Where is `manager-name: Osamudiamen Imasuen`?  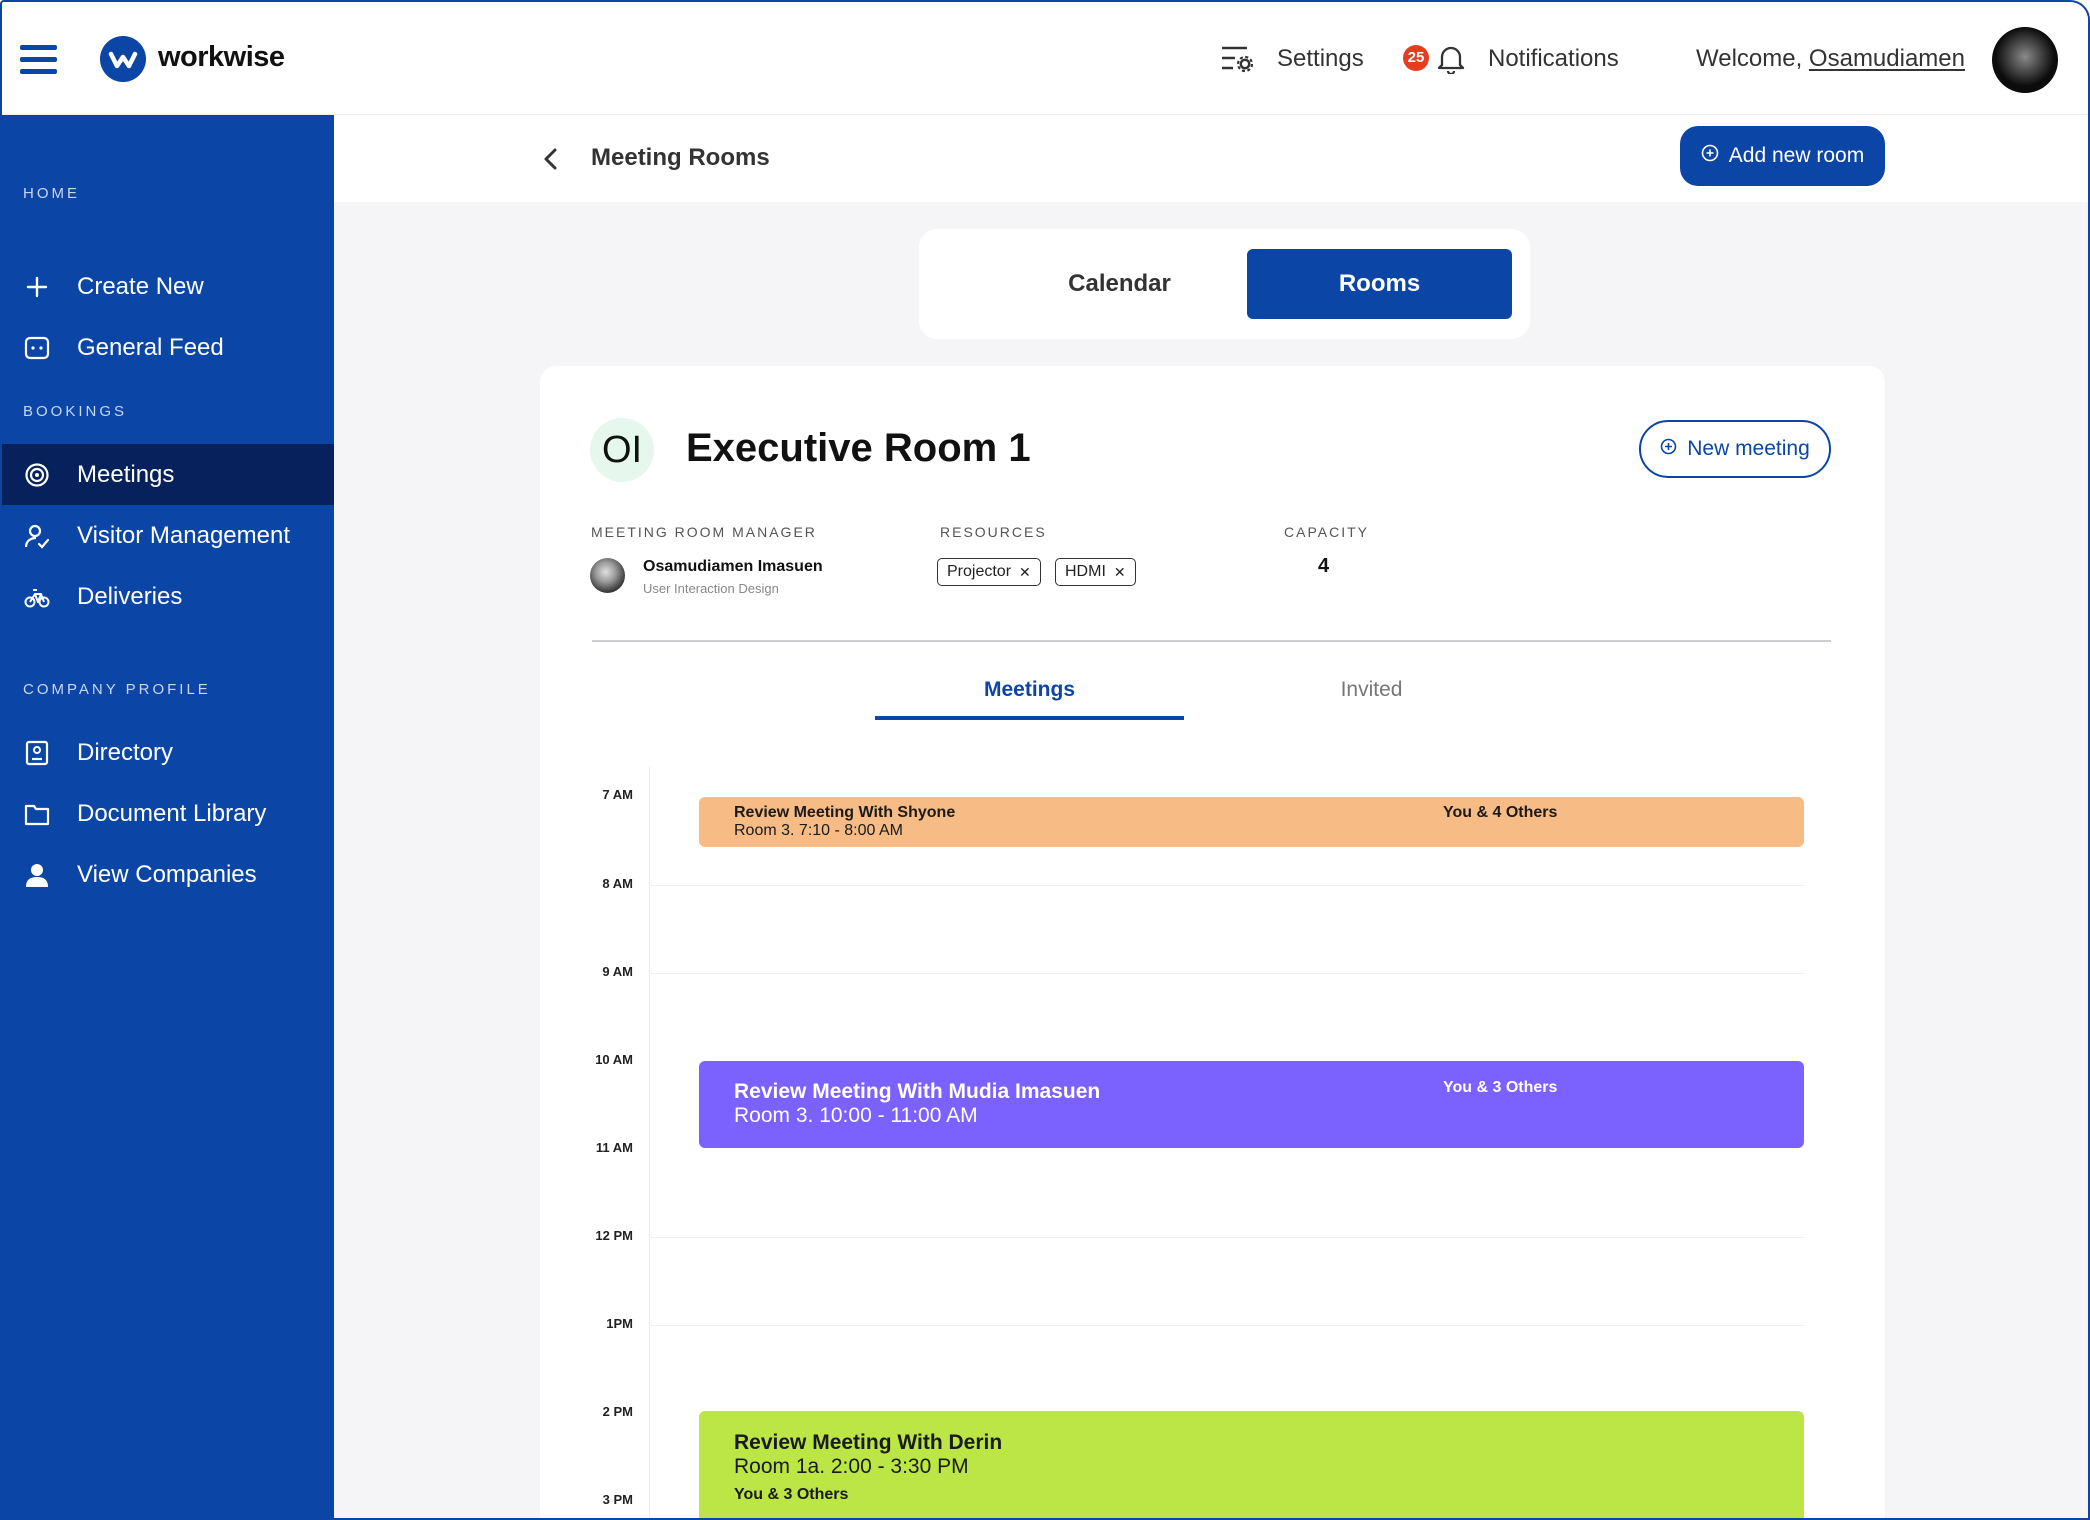
manager-name: Osamudiamen Imasuen is located at coordinates (733, 566).